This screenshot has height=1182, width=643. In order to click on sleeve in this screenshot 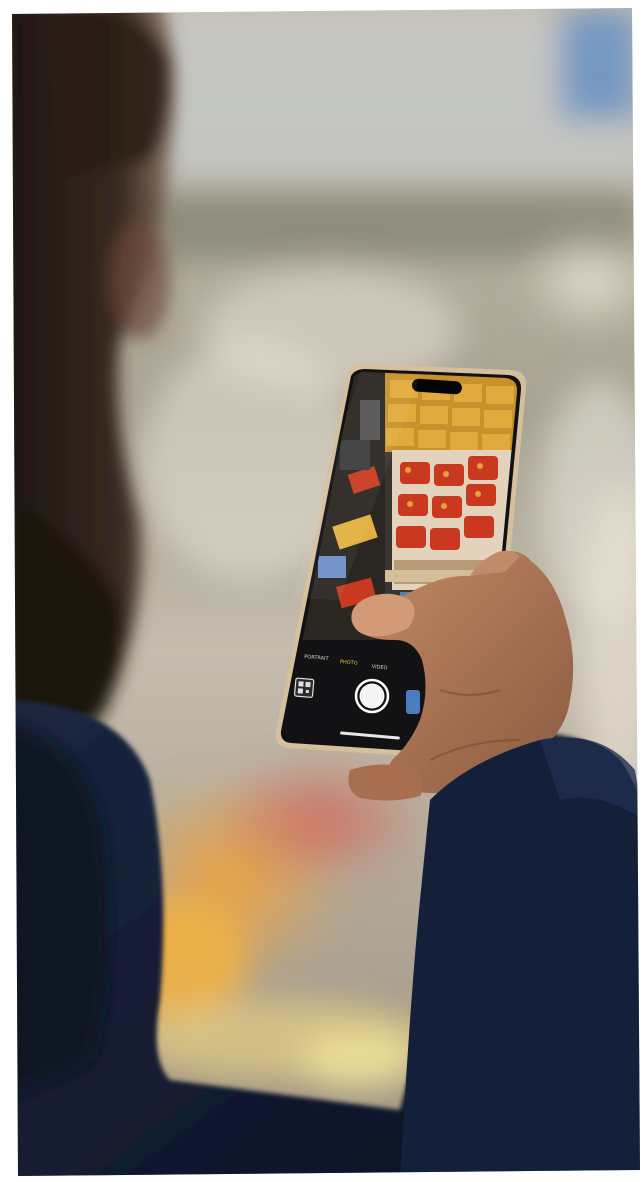, I will do `click(520, 956)`.